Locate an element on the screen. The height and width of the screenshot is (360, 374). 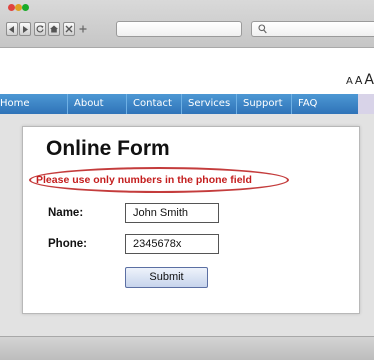
close-icon is located at coordinates (69, 29).